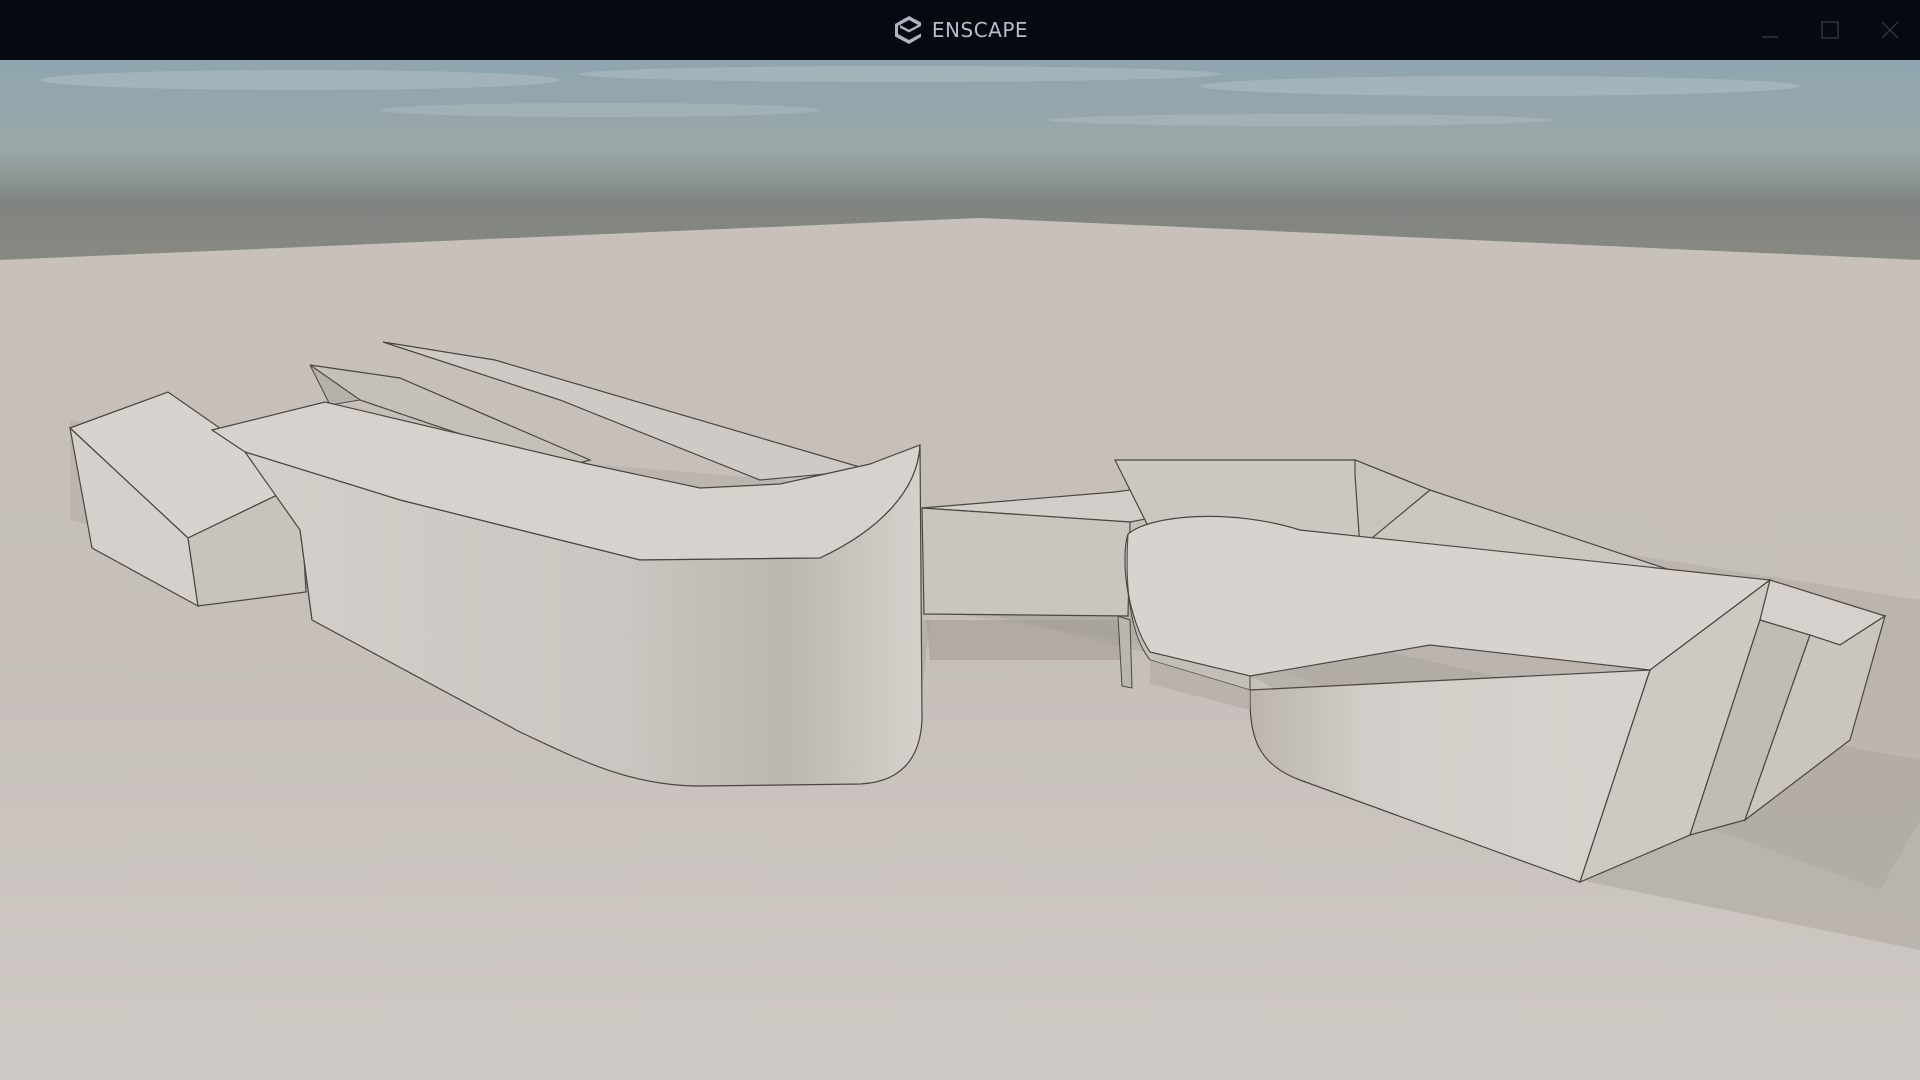 The width and height of the screenshot is (1920, 1080). I want to click on close-button, so click(1890, 30).